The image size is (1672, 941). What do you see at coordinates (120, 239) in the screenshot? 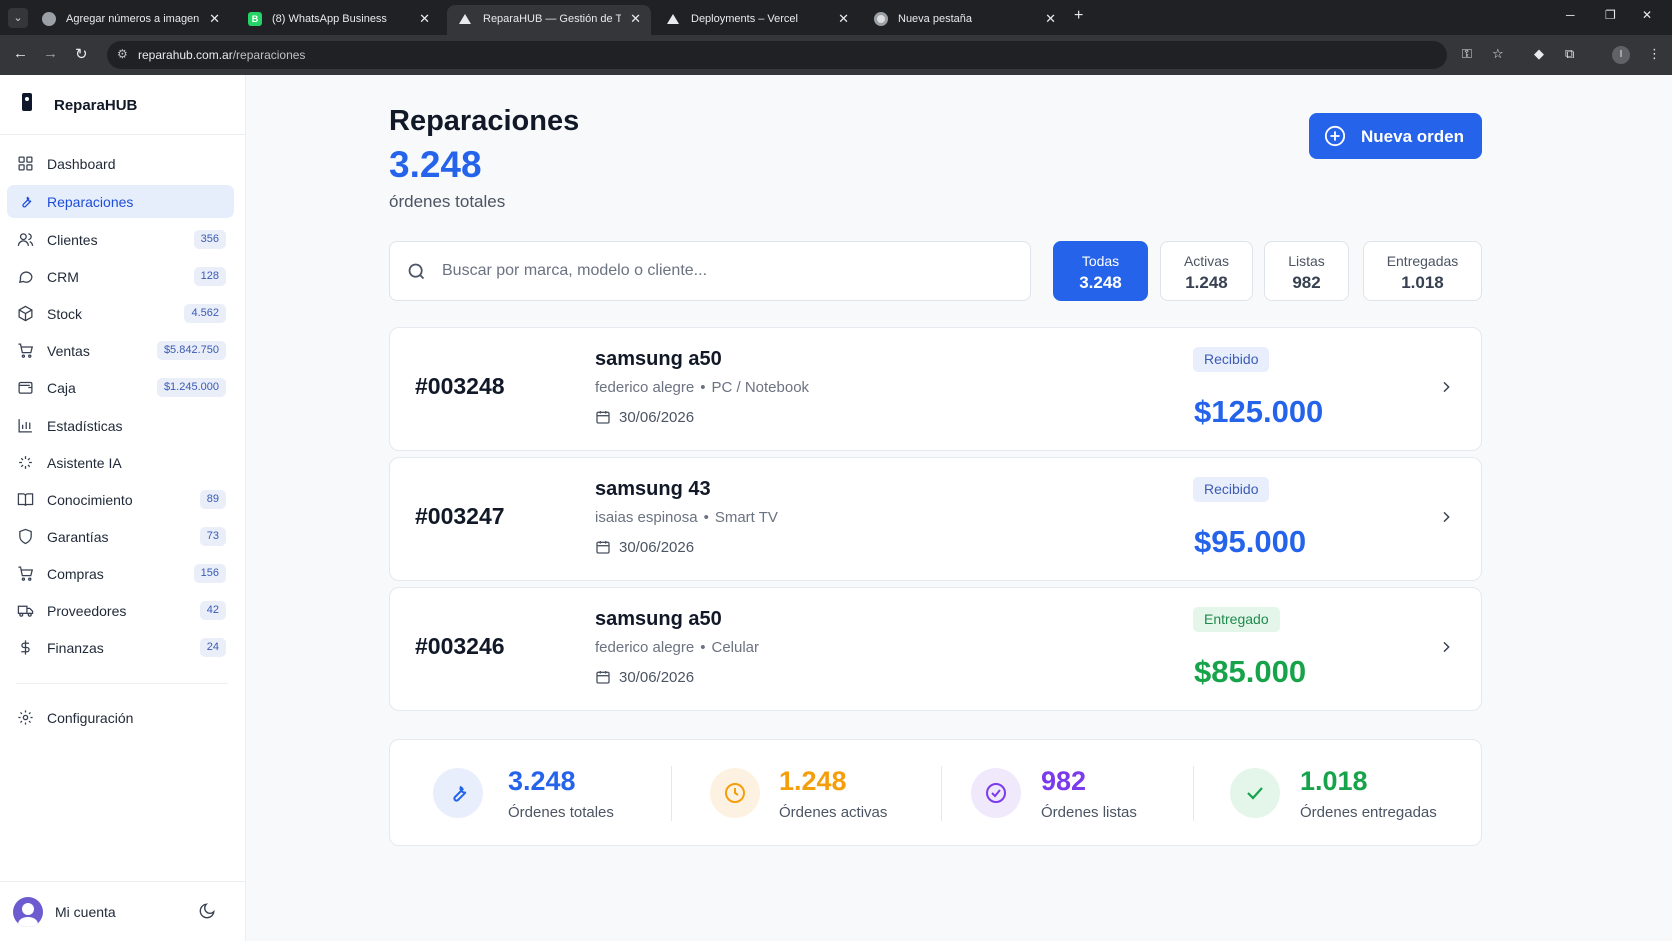
I see `sidebar-item-clientes: Clientes 356` at bounding box center [120, 239].